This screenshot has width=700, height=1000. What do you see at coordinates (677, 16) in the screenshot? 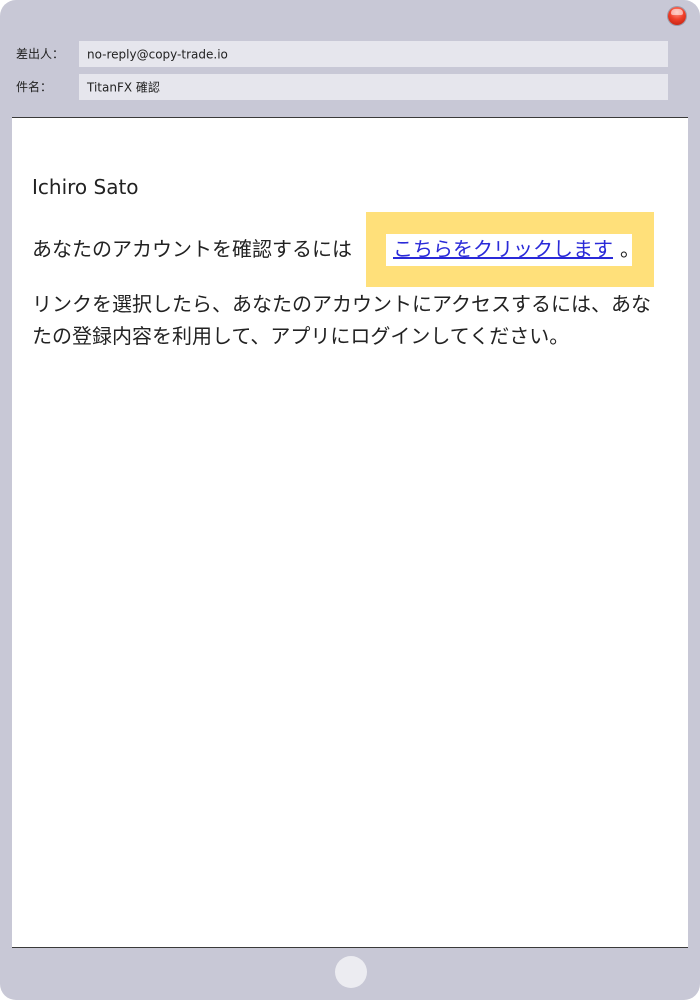
I see `close-icon` at bounding box center [677, 16].